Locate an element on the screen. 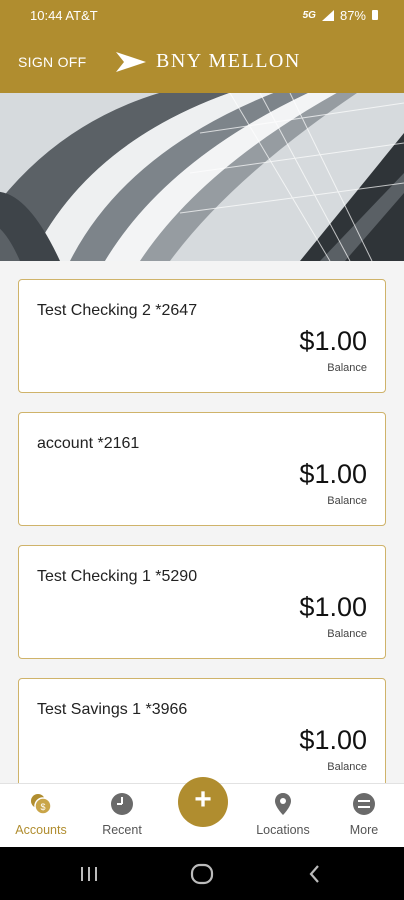  status-indicators: 5G 87% is located at coordinates (340, 15).